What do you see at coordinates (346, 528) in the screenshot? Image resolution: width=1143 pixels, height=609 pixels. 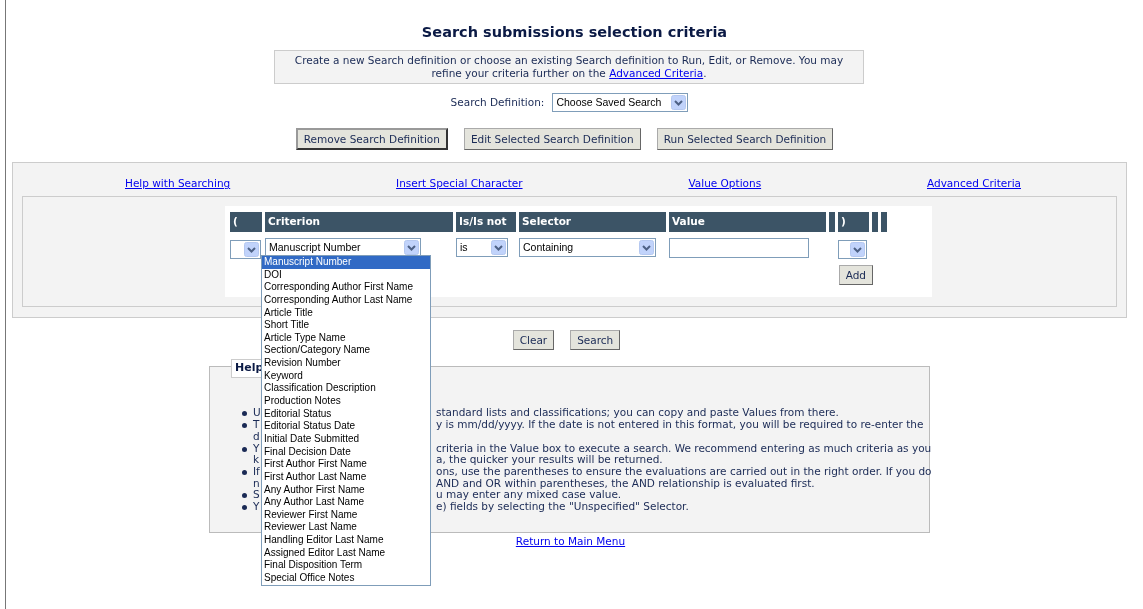 I see `criterion-option: Reviewer Last Name` at bounding box center [346, 528].